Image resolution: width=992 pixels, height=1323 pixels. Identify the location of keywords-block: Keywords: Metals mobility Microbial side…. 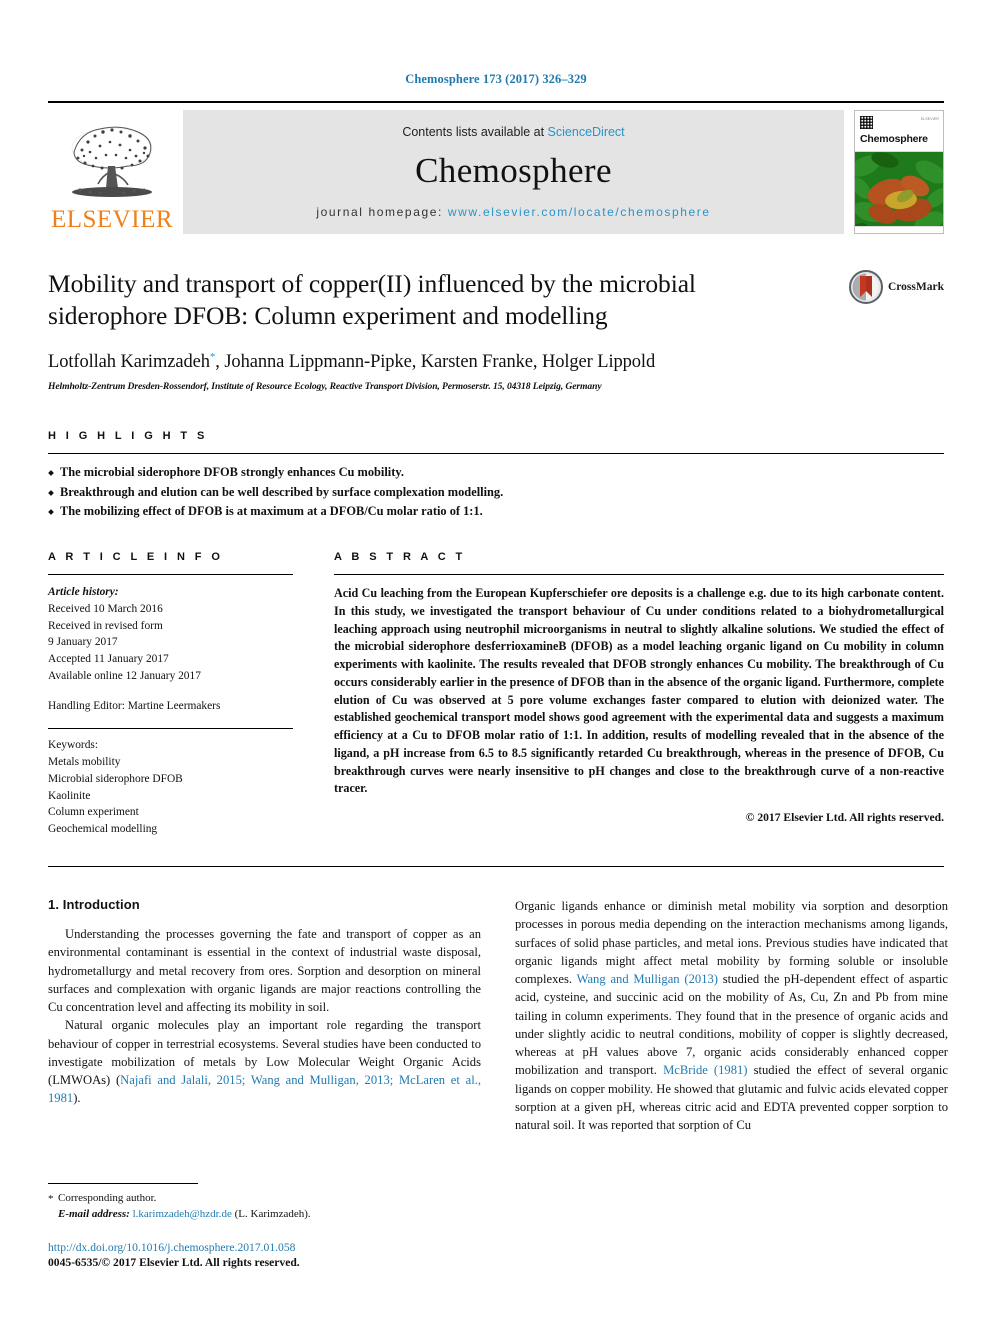
(170, 787).